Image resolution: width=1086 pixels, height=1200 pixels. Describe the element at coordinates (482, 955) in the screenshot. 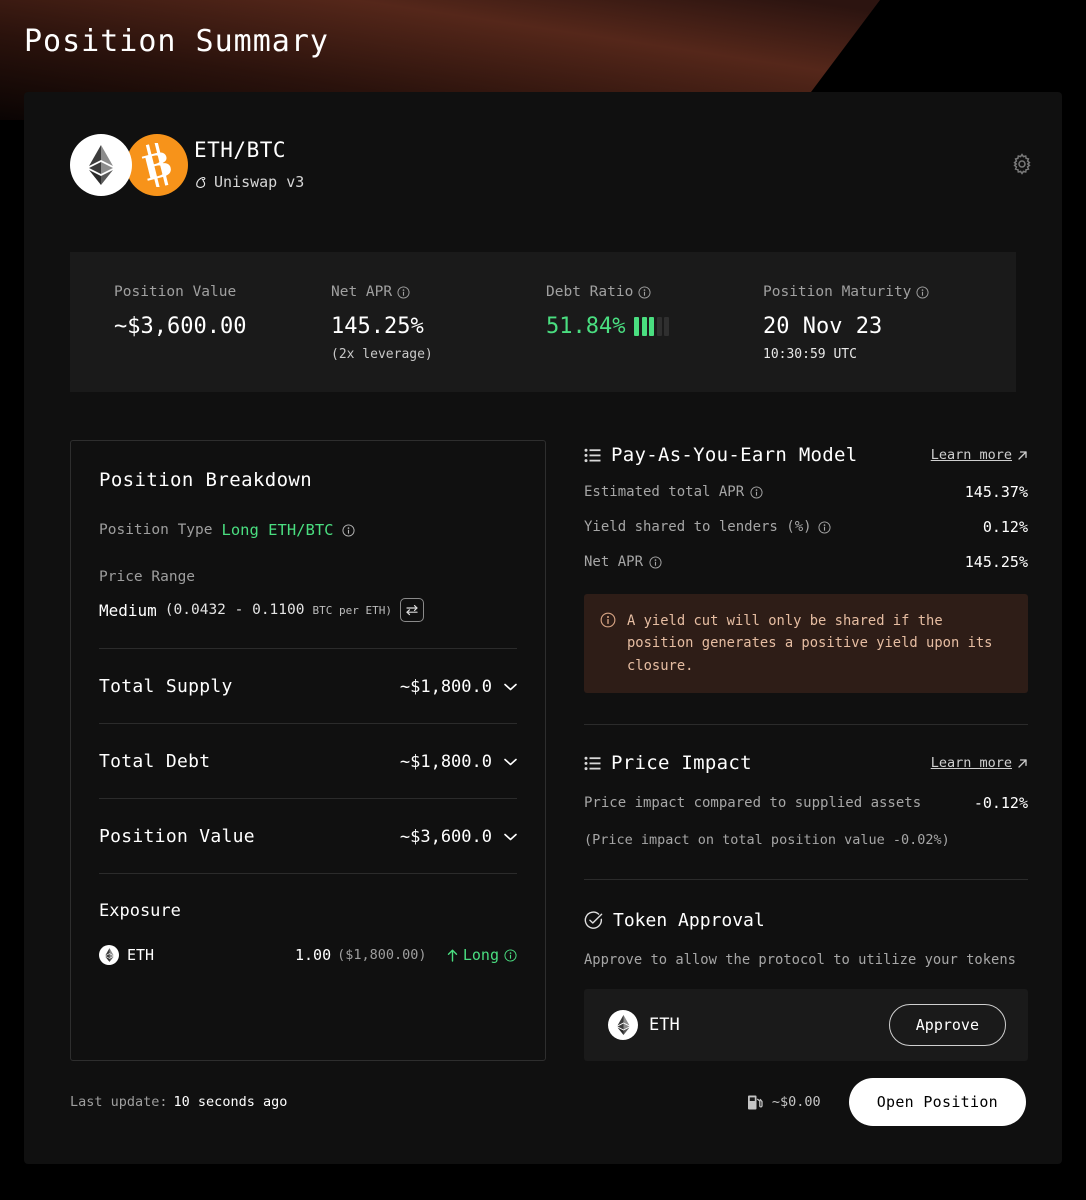

I see `exposure-direction: Long` at that location.